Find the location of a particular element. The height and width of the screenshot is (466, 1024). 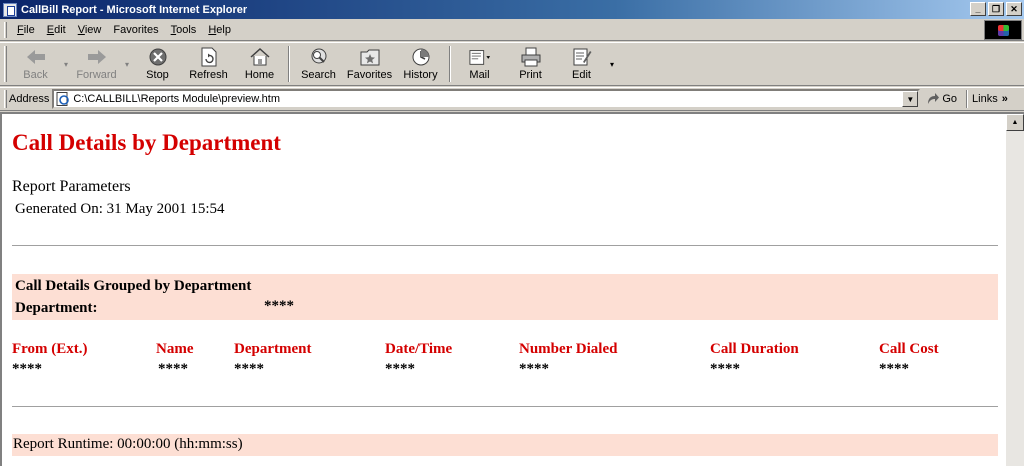

search-button: Search is located at coordinates (318, 64).